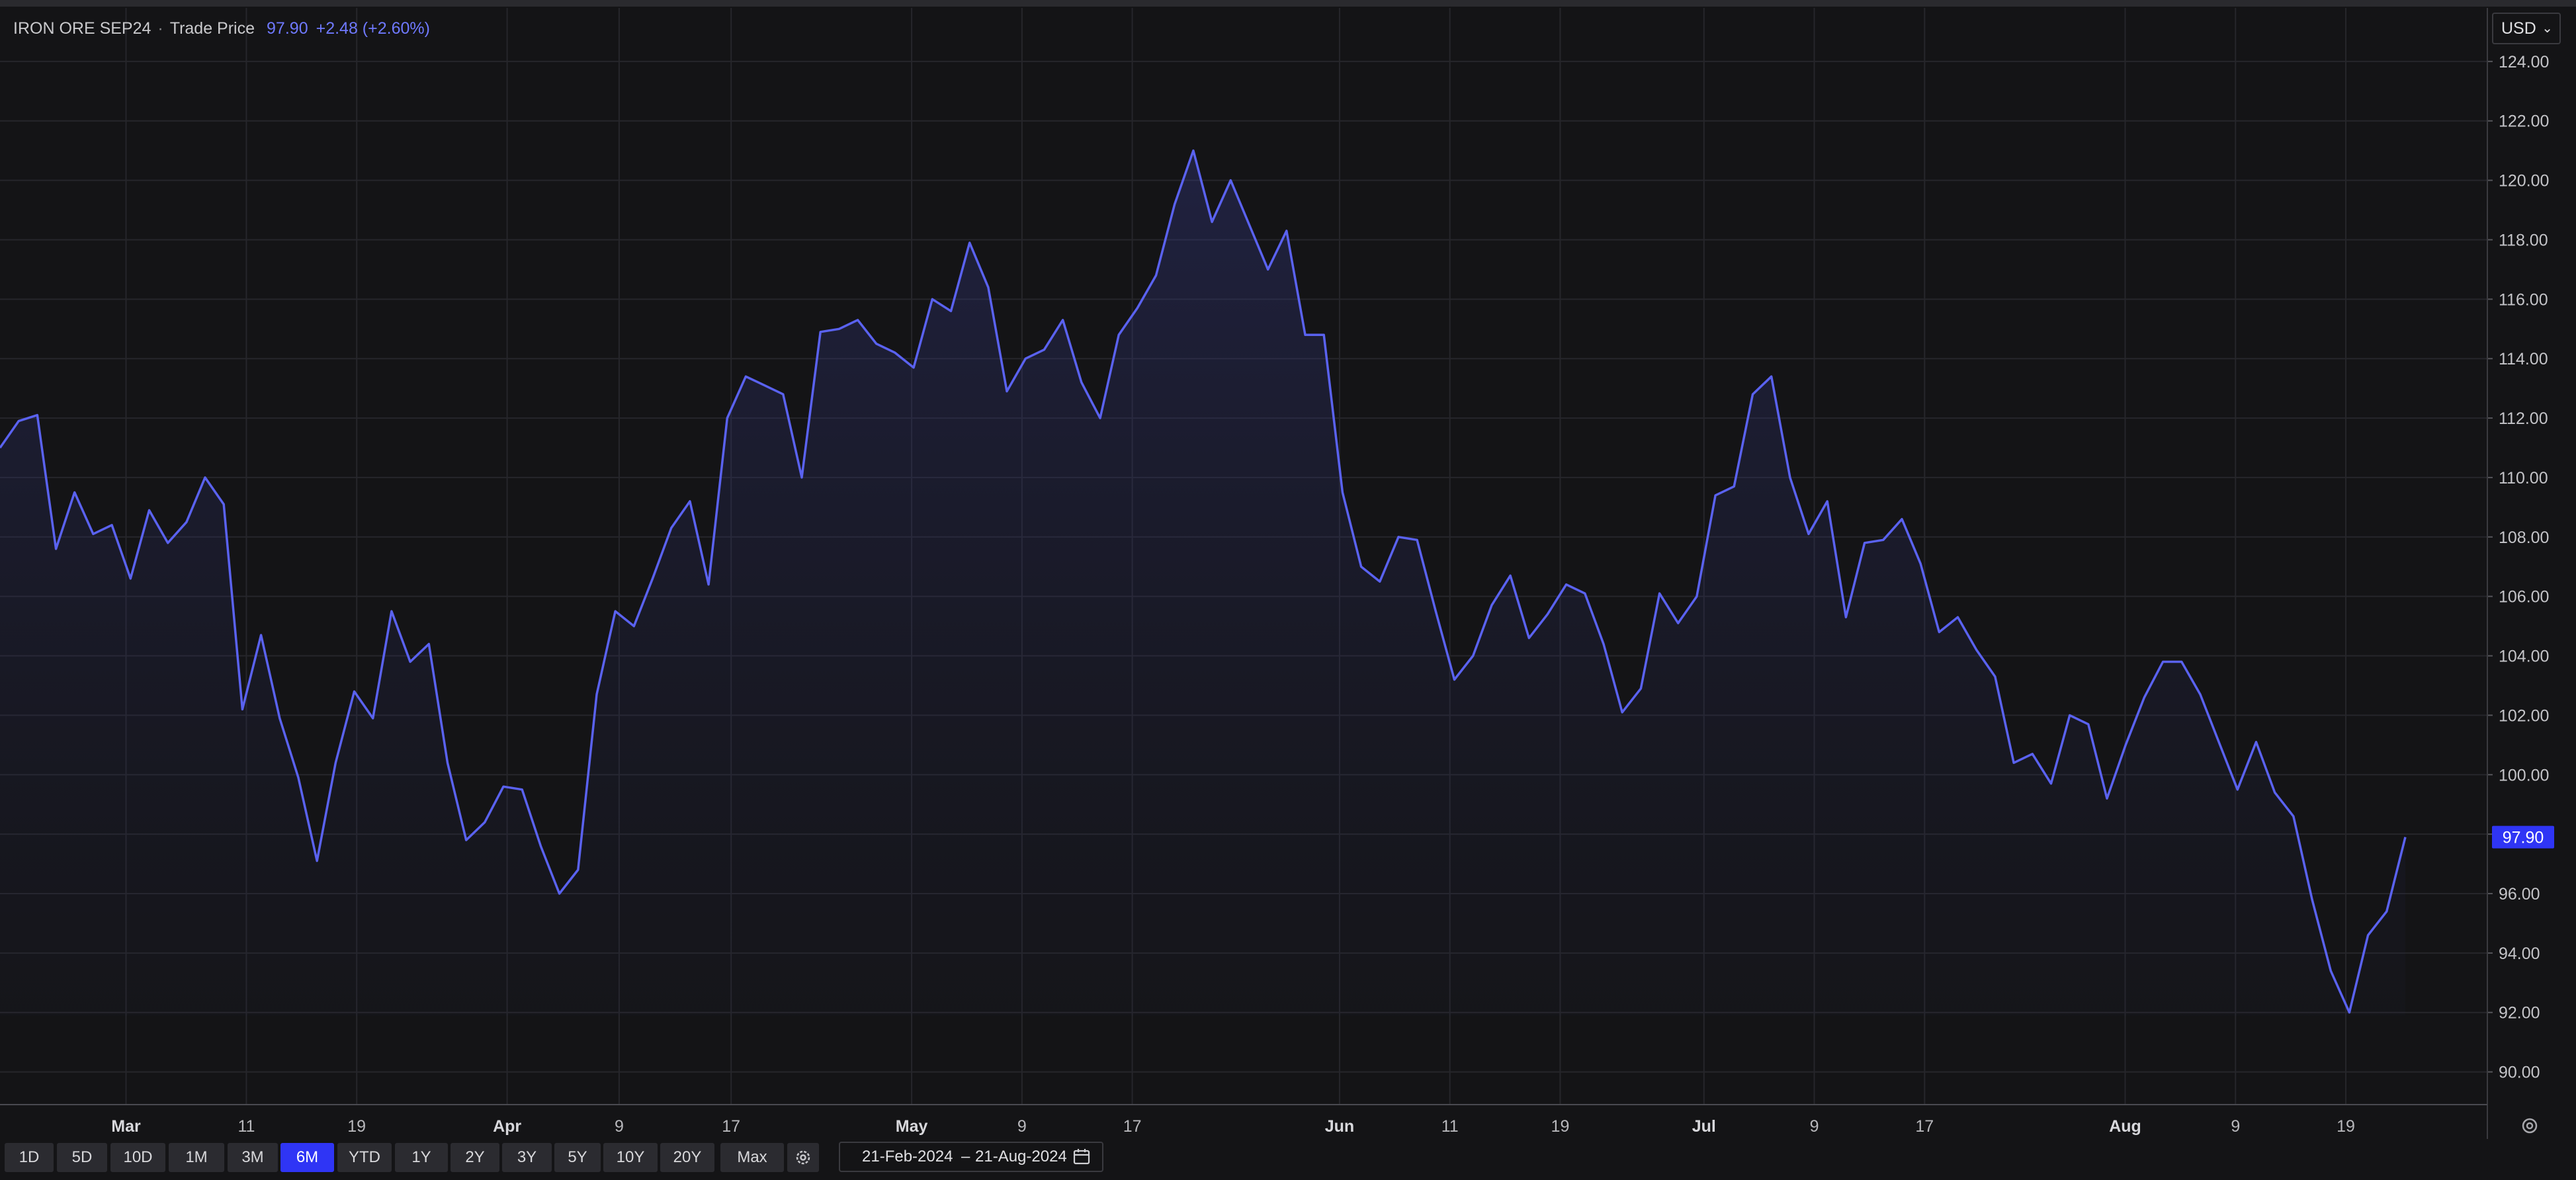 The image size is (2576, 1180). What do you see at coordinates (752, 1157) in the screenshot?
I see `range-button-max: Max` at bounding box center [752, 1157].